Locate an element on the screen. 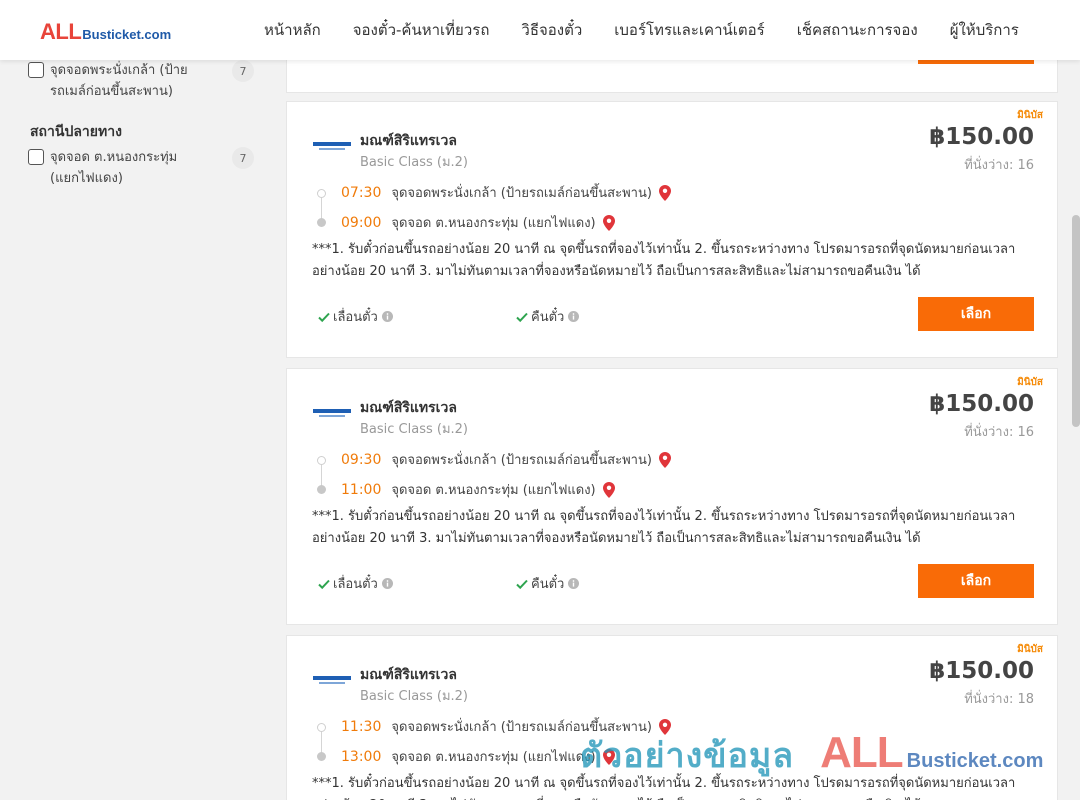 The image size is (1080, 800). site-logo: ALL Busticket.com is located at coordinates (105, 32).